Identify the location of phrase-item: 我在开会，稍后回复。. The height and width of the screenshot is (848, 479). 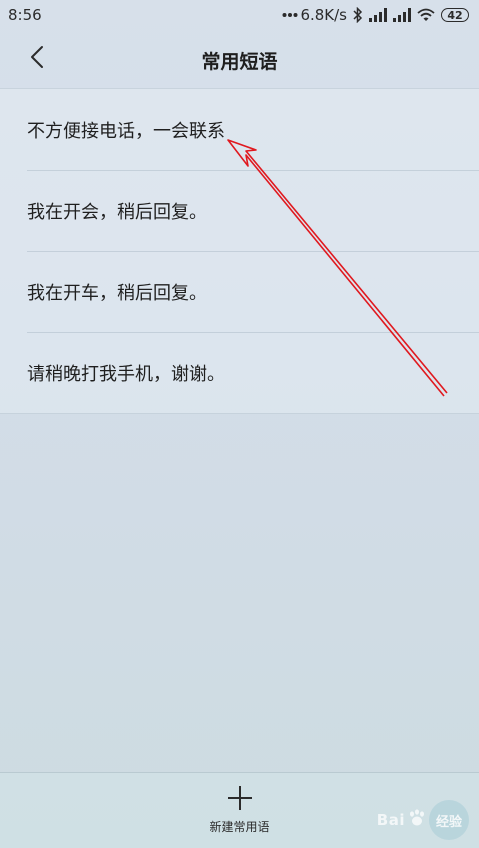
(239, 210).